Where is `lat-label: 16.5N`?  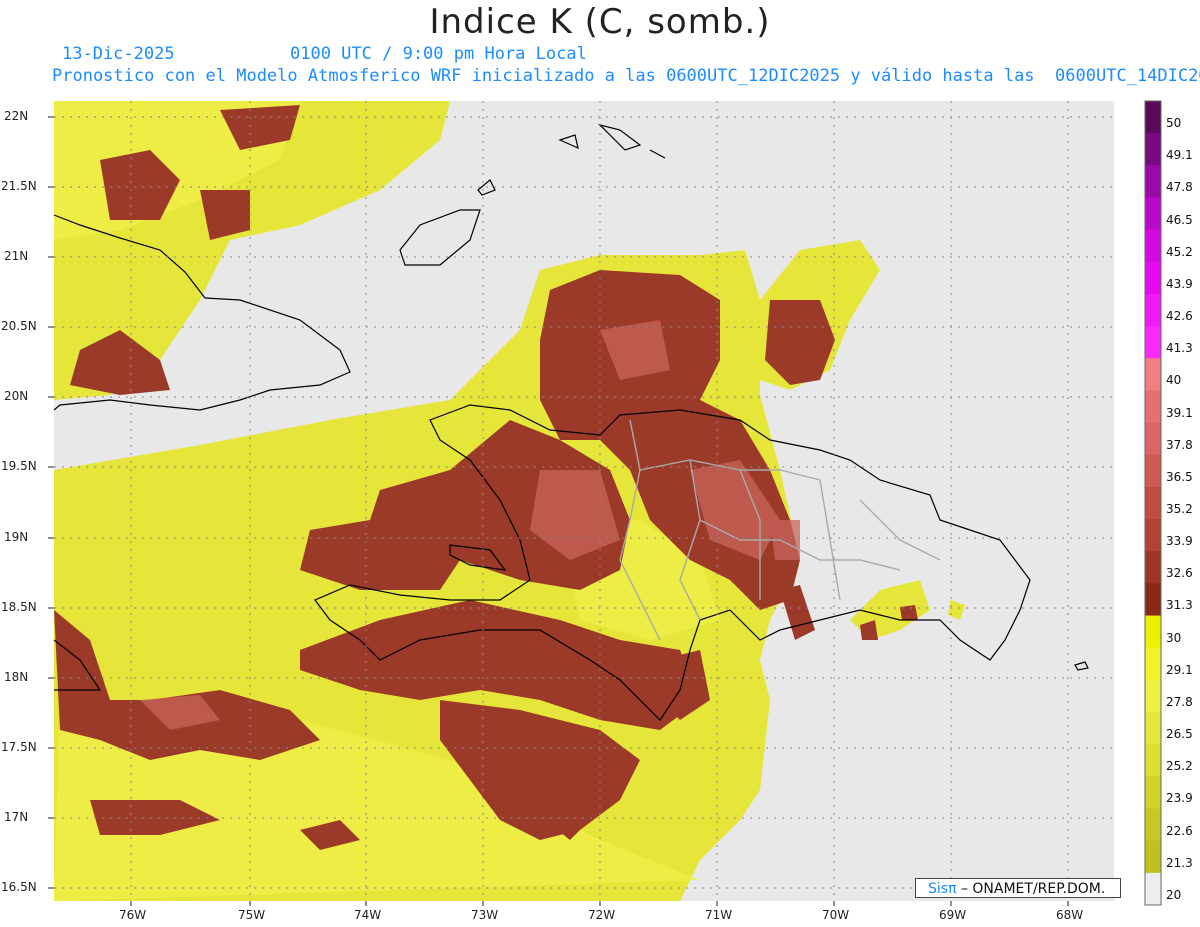
lat-label: 16.5N is located at coordinates (19, 887).